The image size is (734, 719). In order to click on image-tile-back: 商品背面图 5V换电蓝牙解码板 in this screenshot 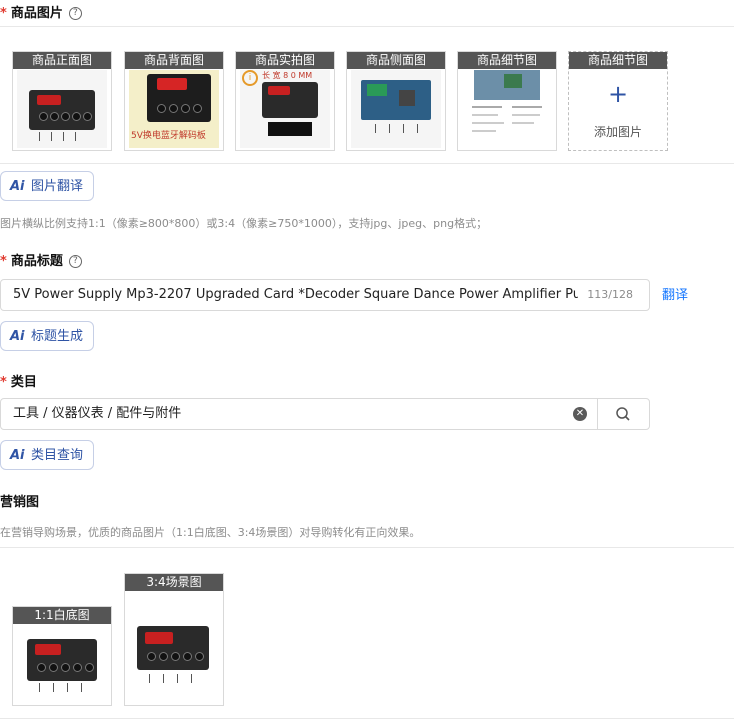, I will do `click(174, 101)`.